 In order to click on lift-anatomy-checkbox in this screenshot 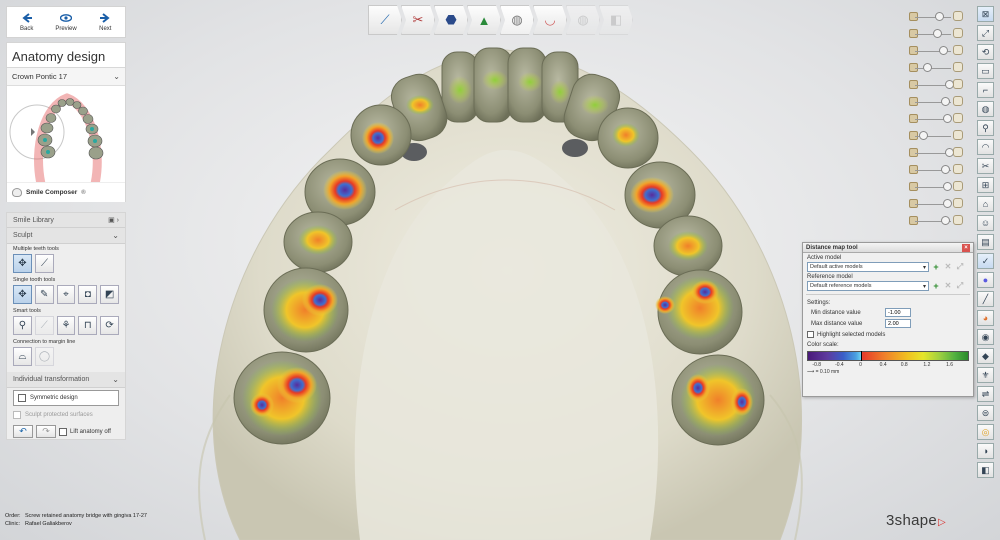, I will do `click(63, 431)`.